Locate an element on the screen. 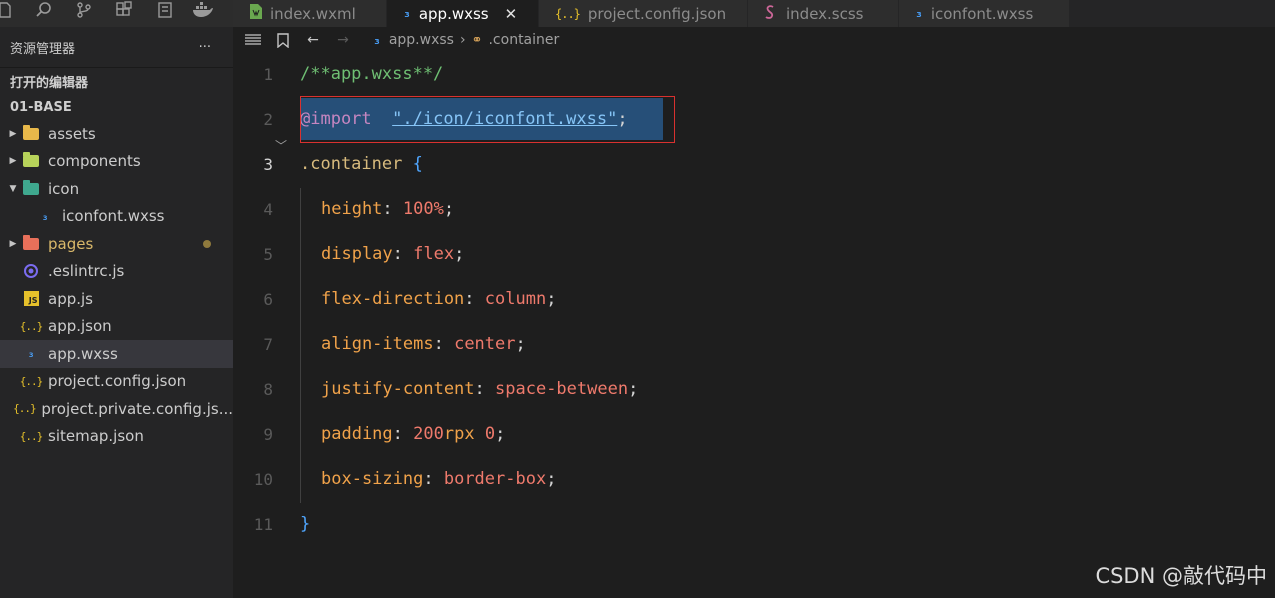  source-control-icon is located at coordinates (84, 10).